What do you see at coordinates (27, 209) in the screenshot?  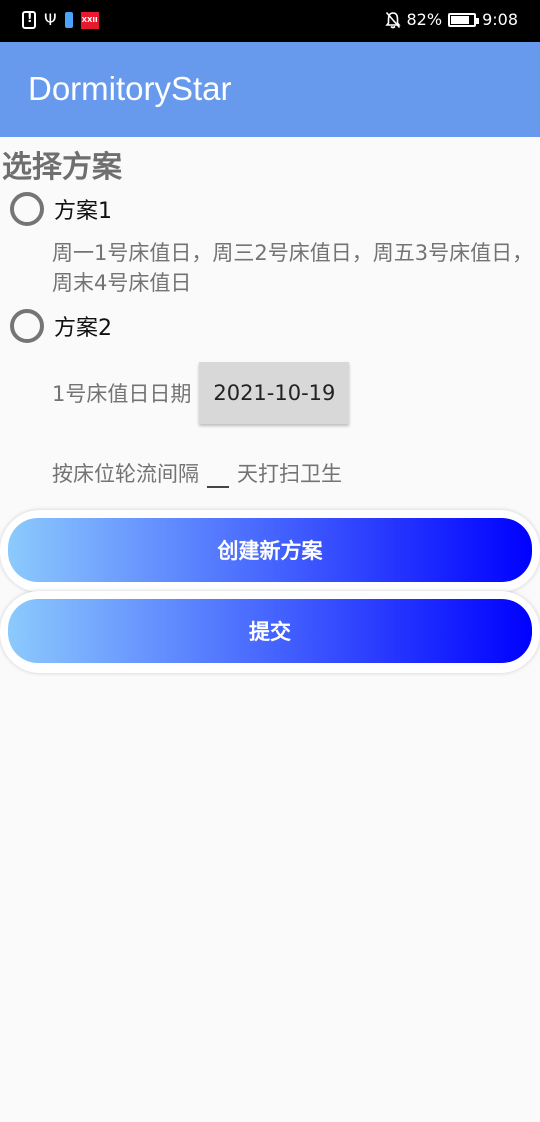 I see `plan1-radio-button` at bounding box center [27, 209].